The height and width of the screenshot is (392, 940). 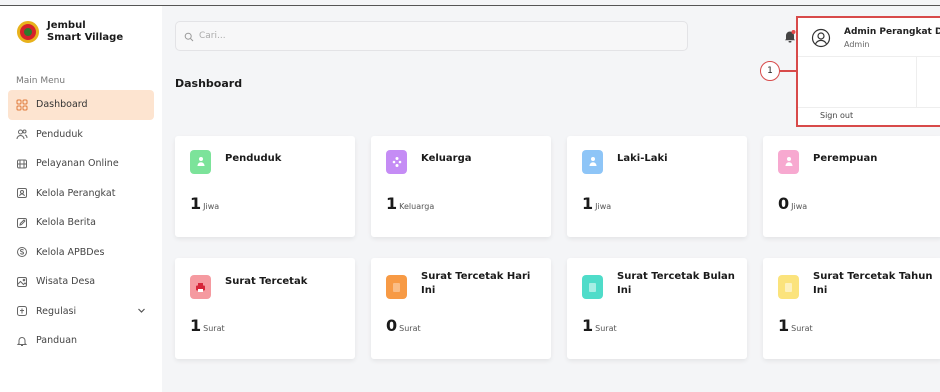 What do you see at coordinates (22, 282) in the screenshot?
I see `image-icon` at bounding box center [22, 282].